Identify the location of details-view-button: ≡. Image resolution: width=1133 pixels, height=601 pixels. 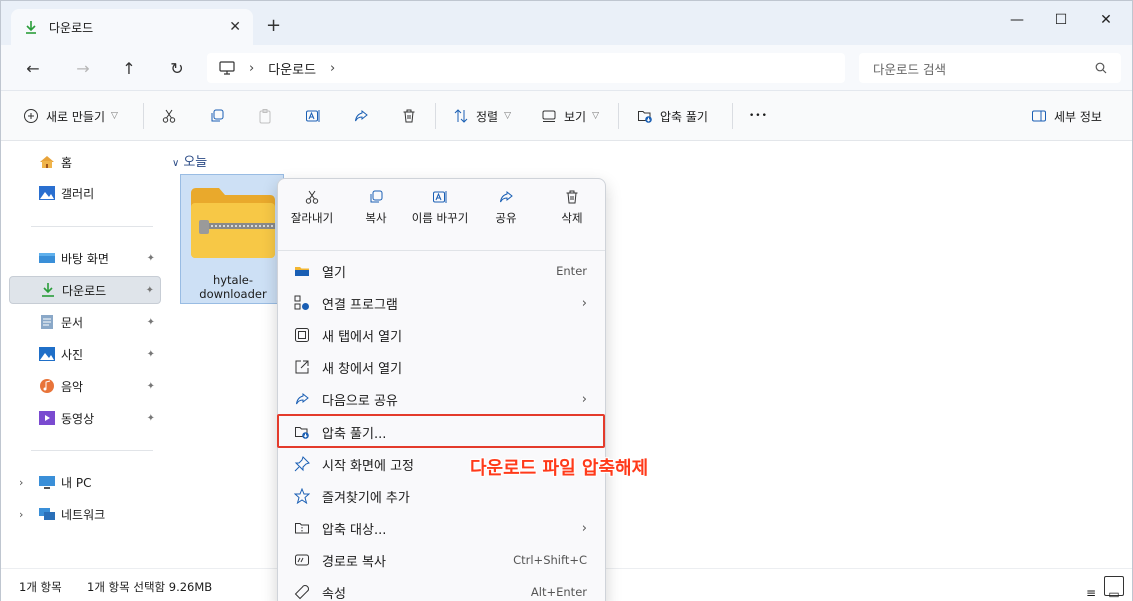
(1091, 588).